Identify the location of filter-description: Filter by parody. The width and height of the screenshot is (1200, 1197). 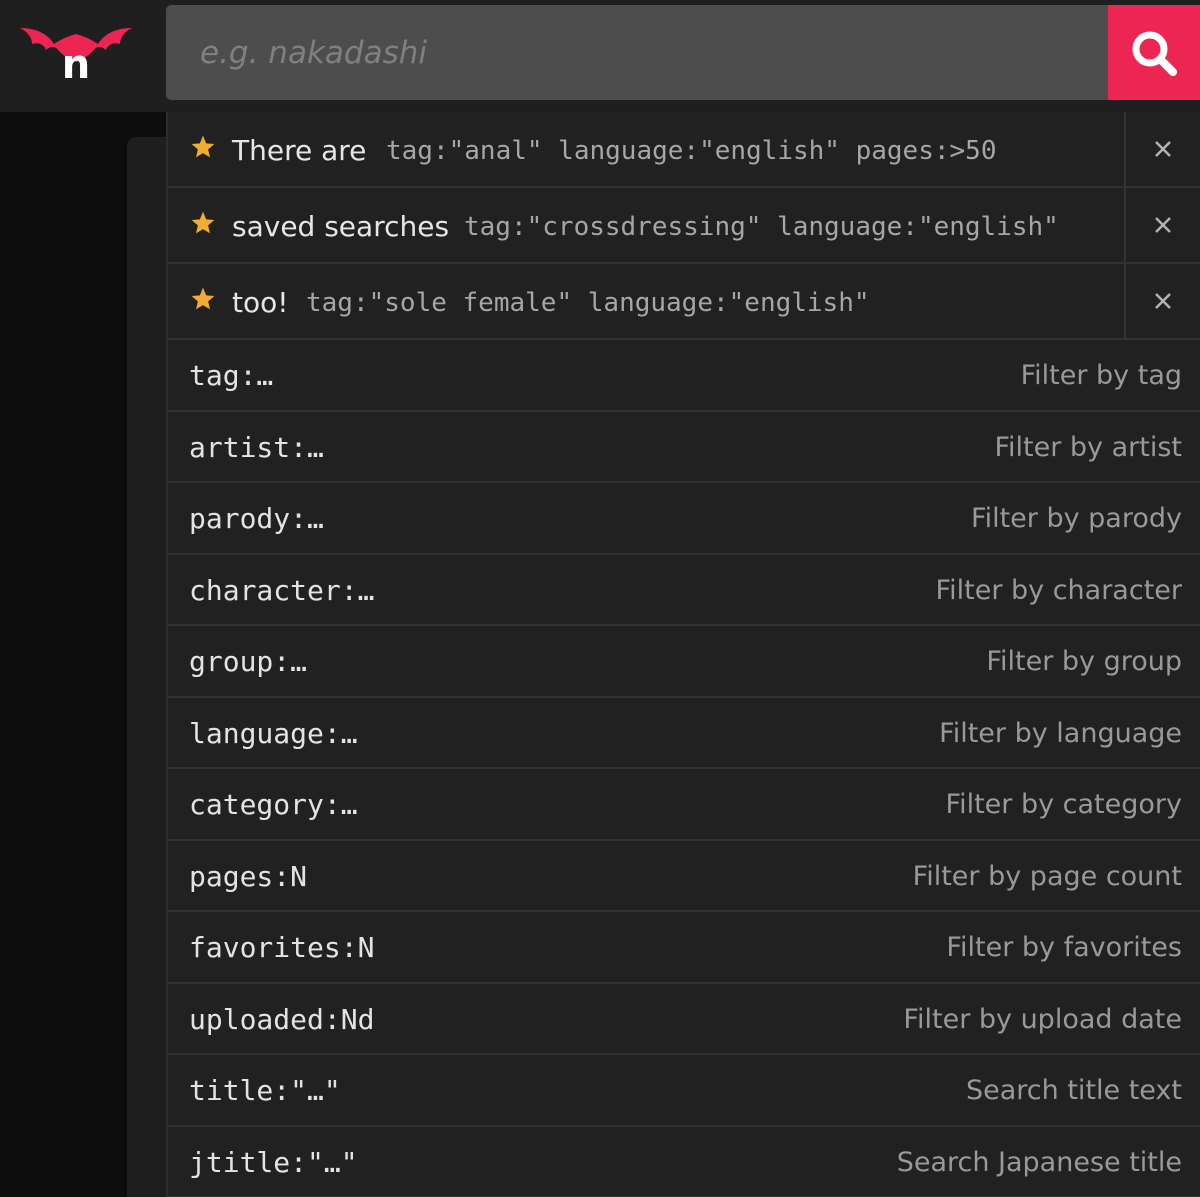
(1076, 518).